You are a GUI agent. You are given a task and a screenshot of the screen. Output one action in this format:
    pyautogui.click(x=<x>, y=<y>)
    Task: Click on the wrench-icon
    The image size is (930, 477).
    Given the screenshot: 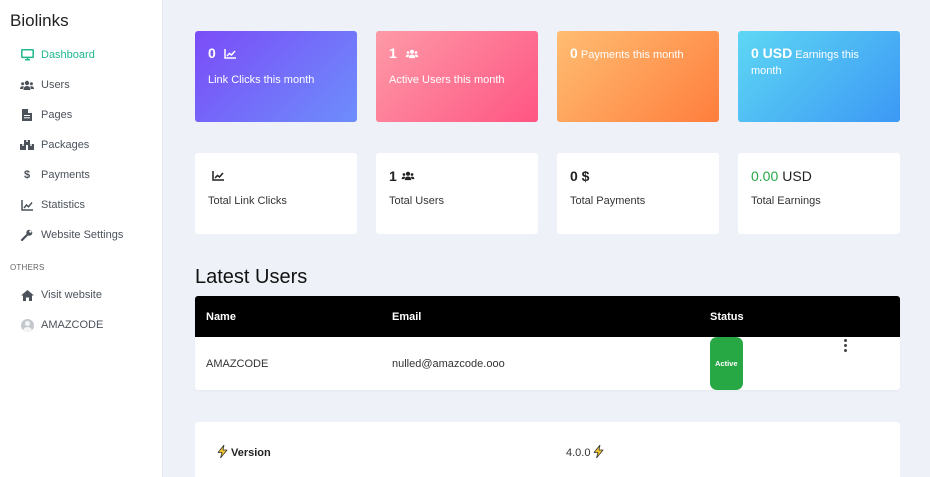 What is the action you would take?
    pyautogui.click(x=27, y=235)
    